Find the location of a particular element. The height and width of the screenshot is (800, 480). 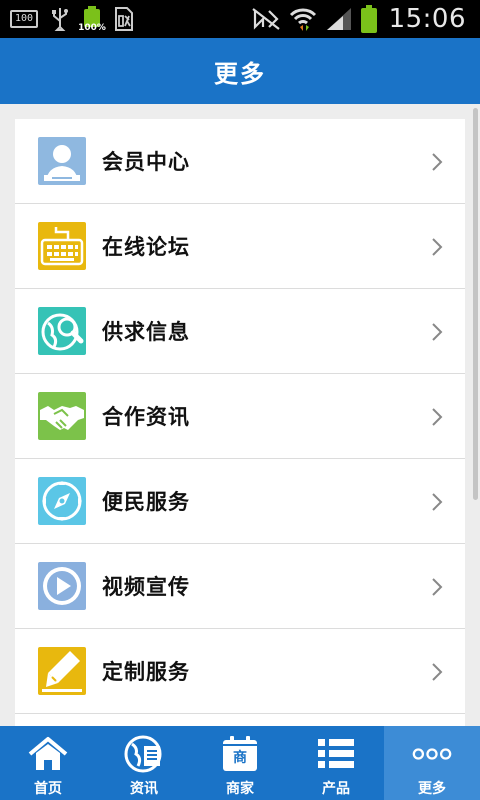

supply-demand-icon is located at coordinates (62, 331).